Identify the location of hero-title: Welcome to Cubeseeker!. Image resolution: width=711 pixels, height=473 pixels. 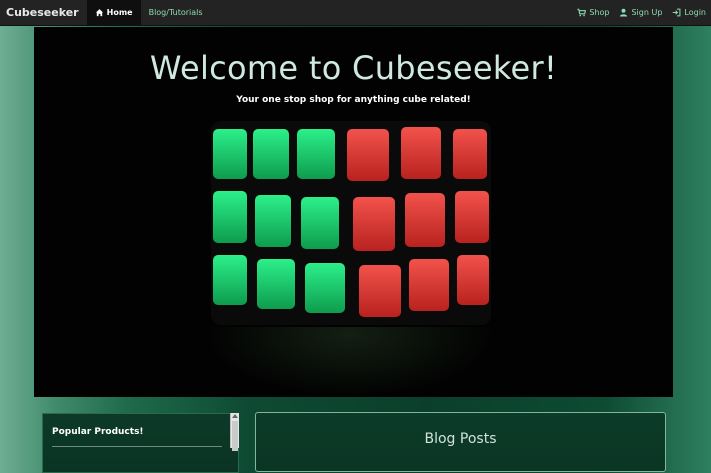
(353, 68).